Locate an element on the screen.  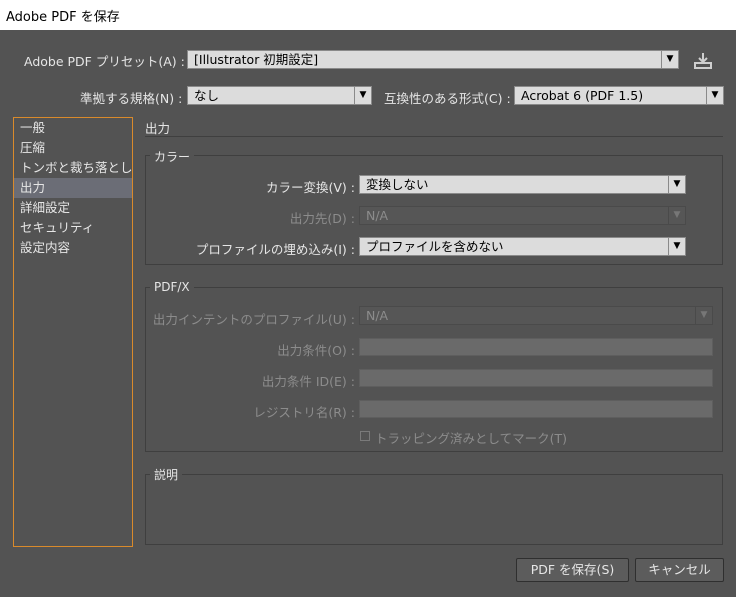
color-group-title: カラー is located at coordinates (172, 156).